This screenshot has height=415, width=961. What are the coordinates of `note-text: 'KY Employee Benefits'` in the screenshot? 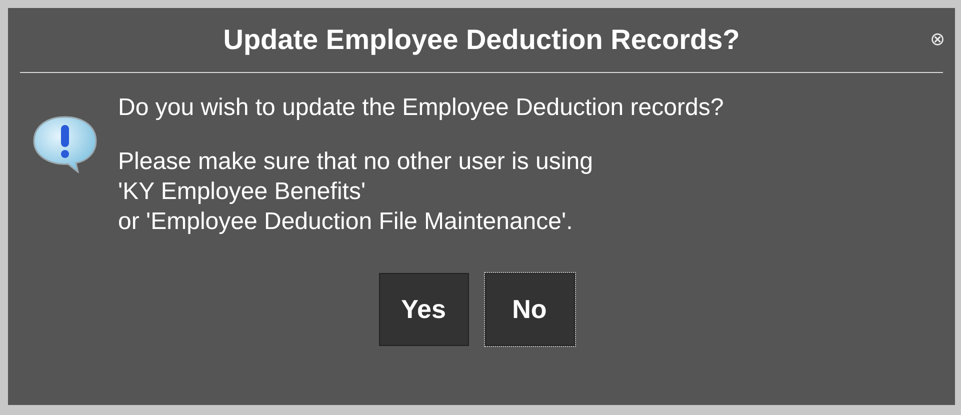 It's located at (242, 192).